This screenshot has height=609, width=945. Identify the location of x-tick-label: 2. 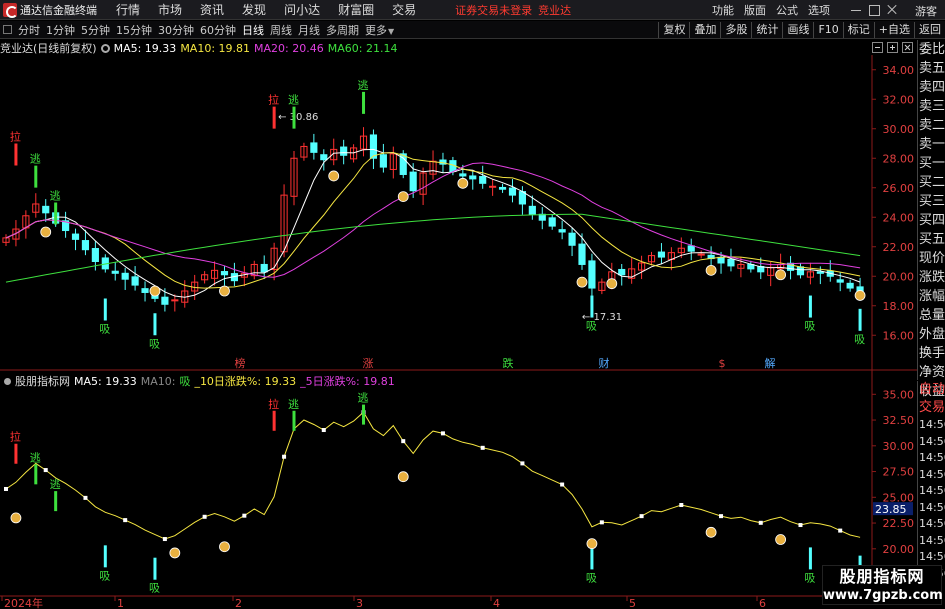
(238, 603).